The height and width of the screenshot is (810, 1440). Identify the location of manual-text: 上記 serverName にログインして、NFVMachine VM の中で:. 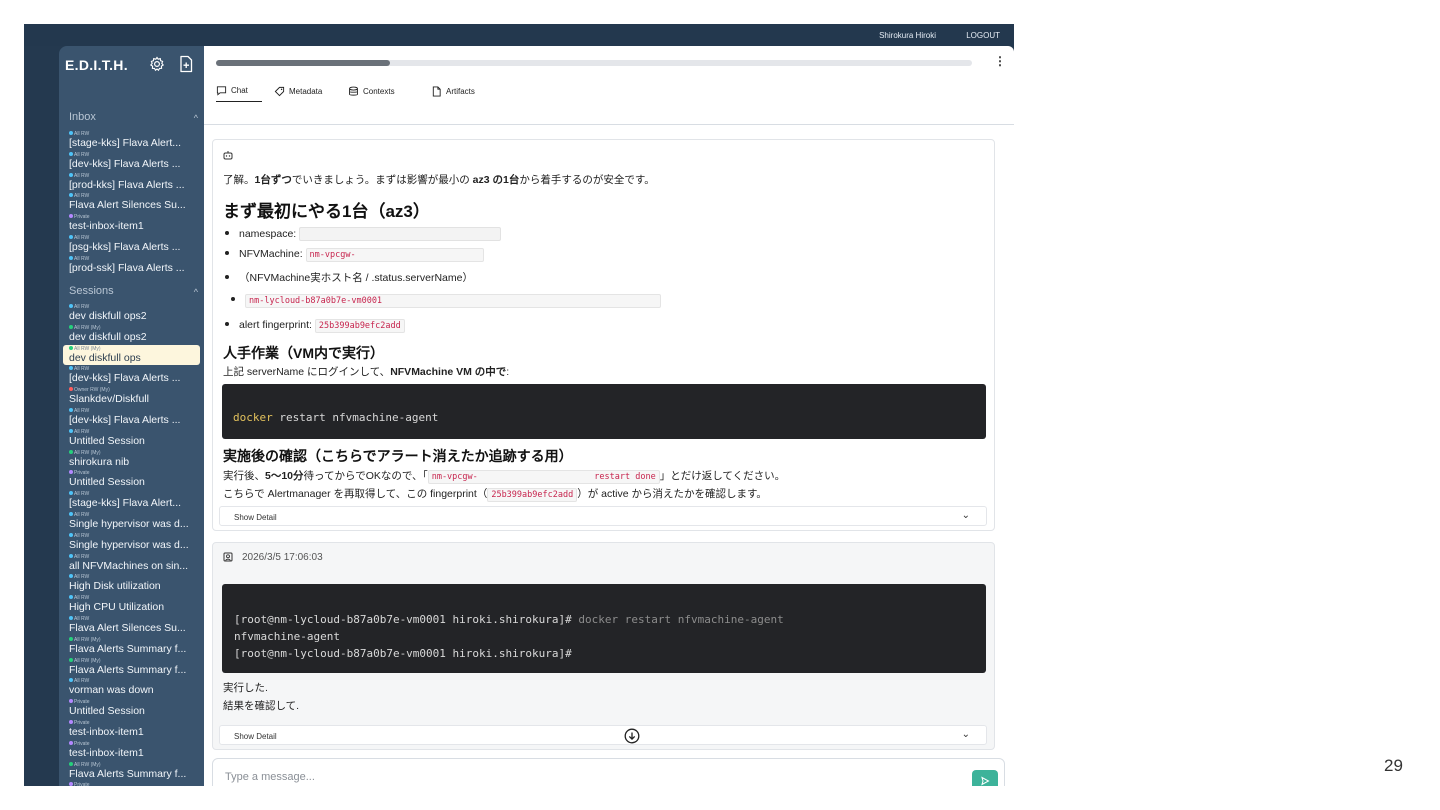
(366, 372).